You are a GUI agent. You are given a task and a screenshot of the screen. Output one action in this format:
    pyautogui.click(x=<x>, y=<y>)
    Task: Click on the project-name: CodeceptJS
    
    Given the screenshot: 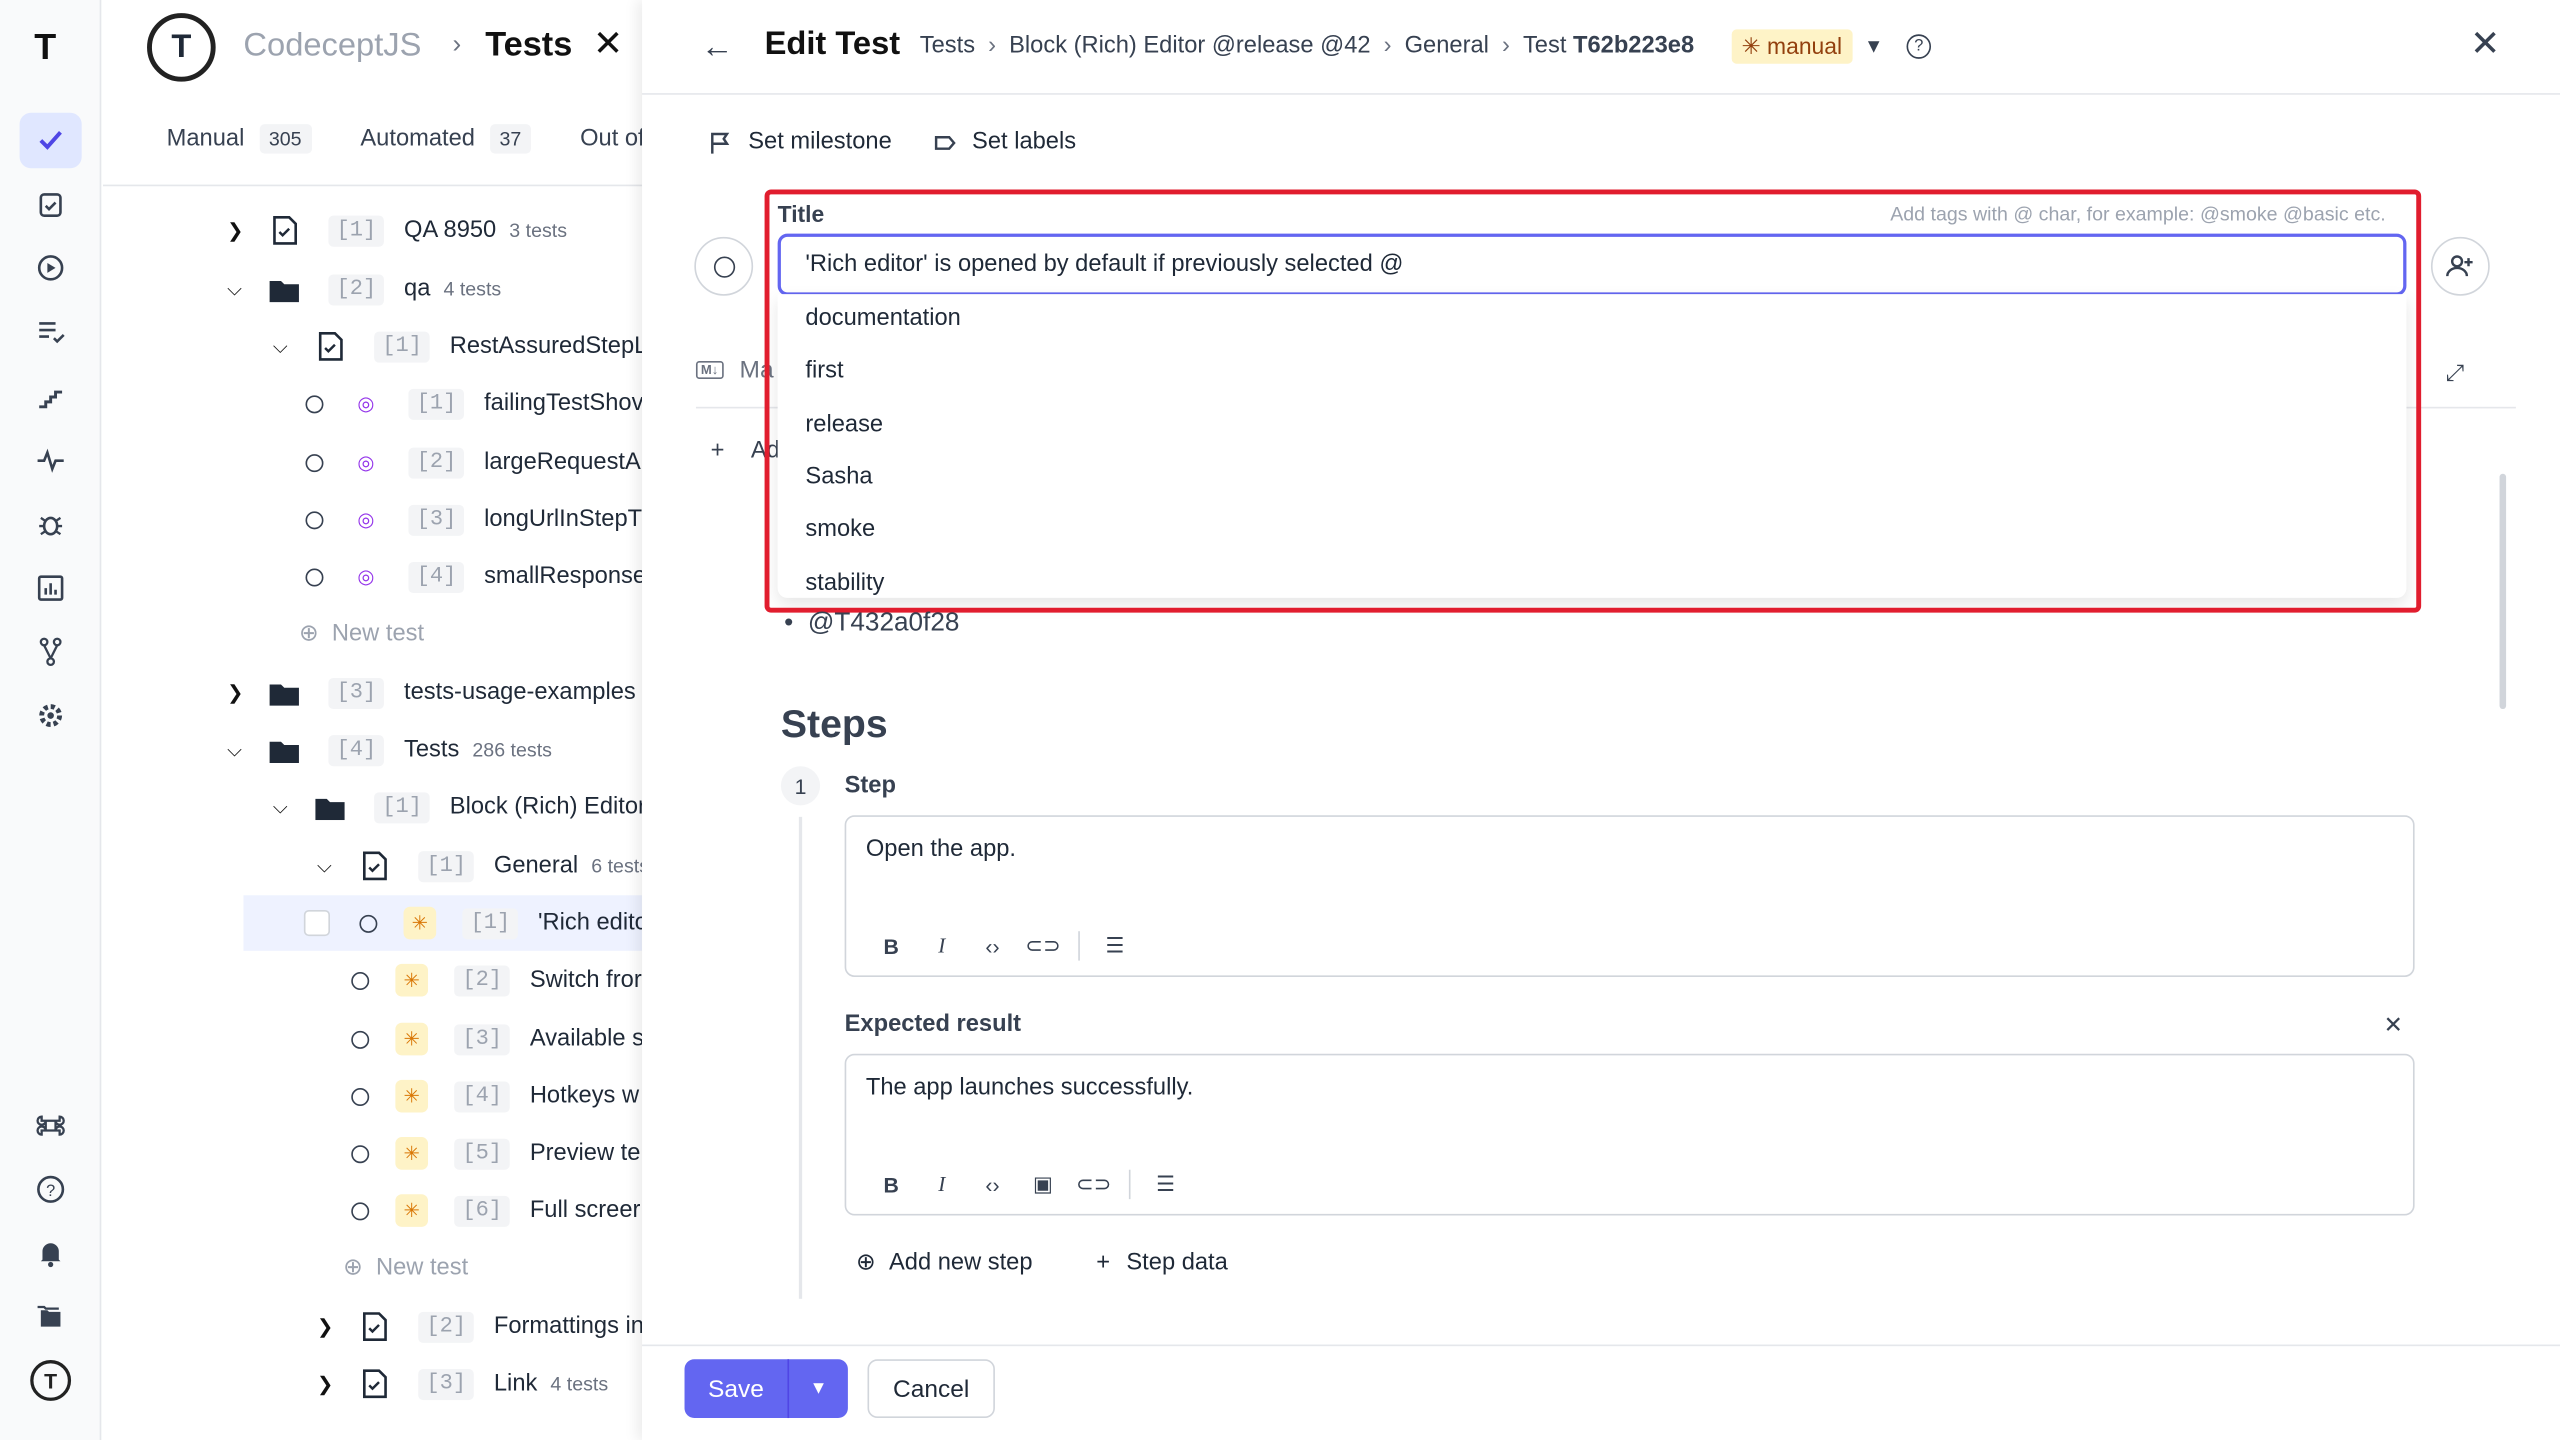 What is the action you would take?
    pyautogui.click(x=332, y=47)
    